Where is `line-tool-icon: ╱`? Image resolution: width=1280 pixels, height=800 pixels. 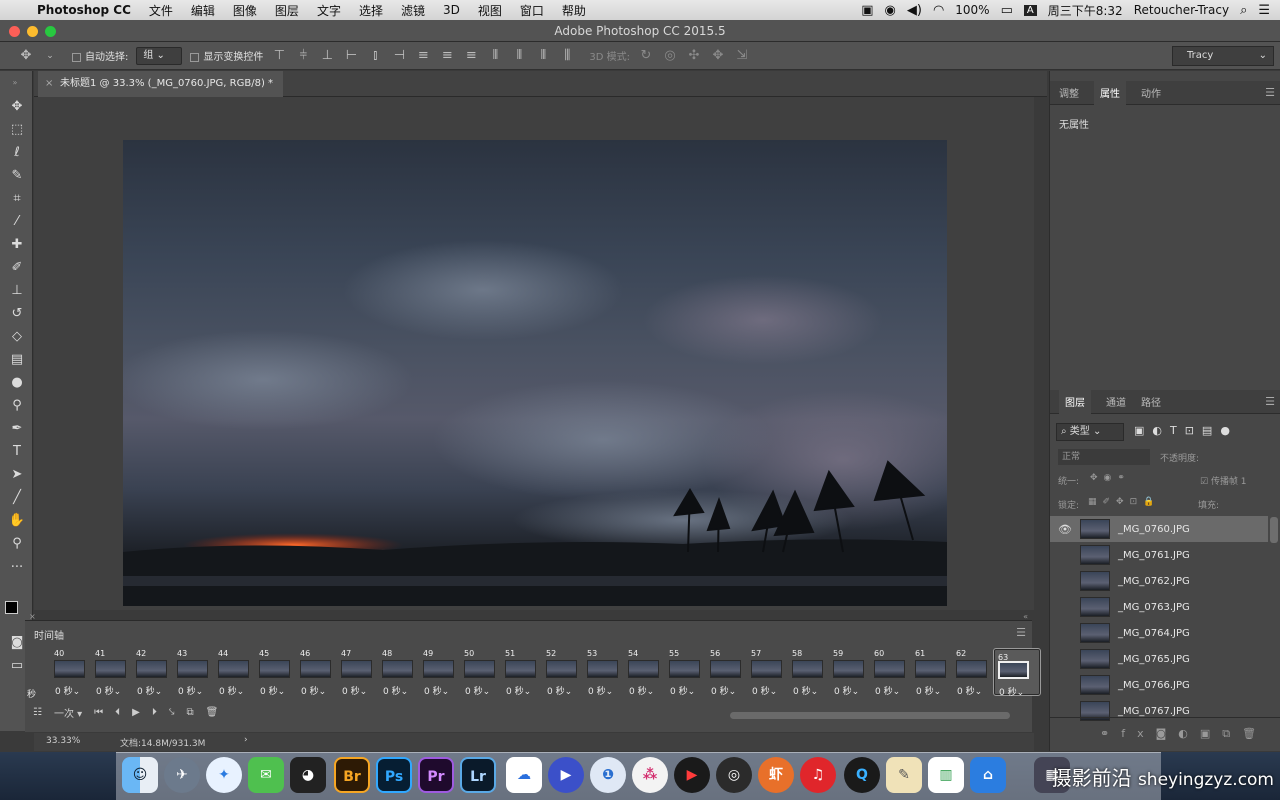 line-tool-icon: ╱ is located at coordinates (17, 498).